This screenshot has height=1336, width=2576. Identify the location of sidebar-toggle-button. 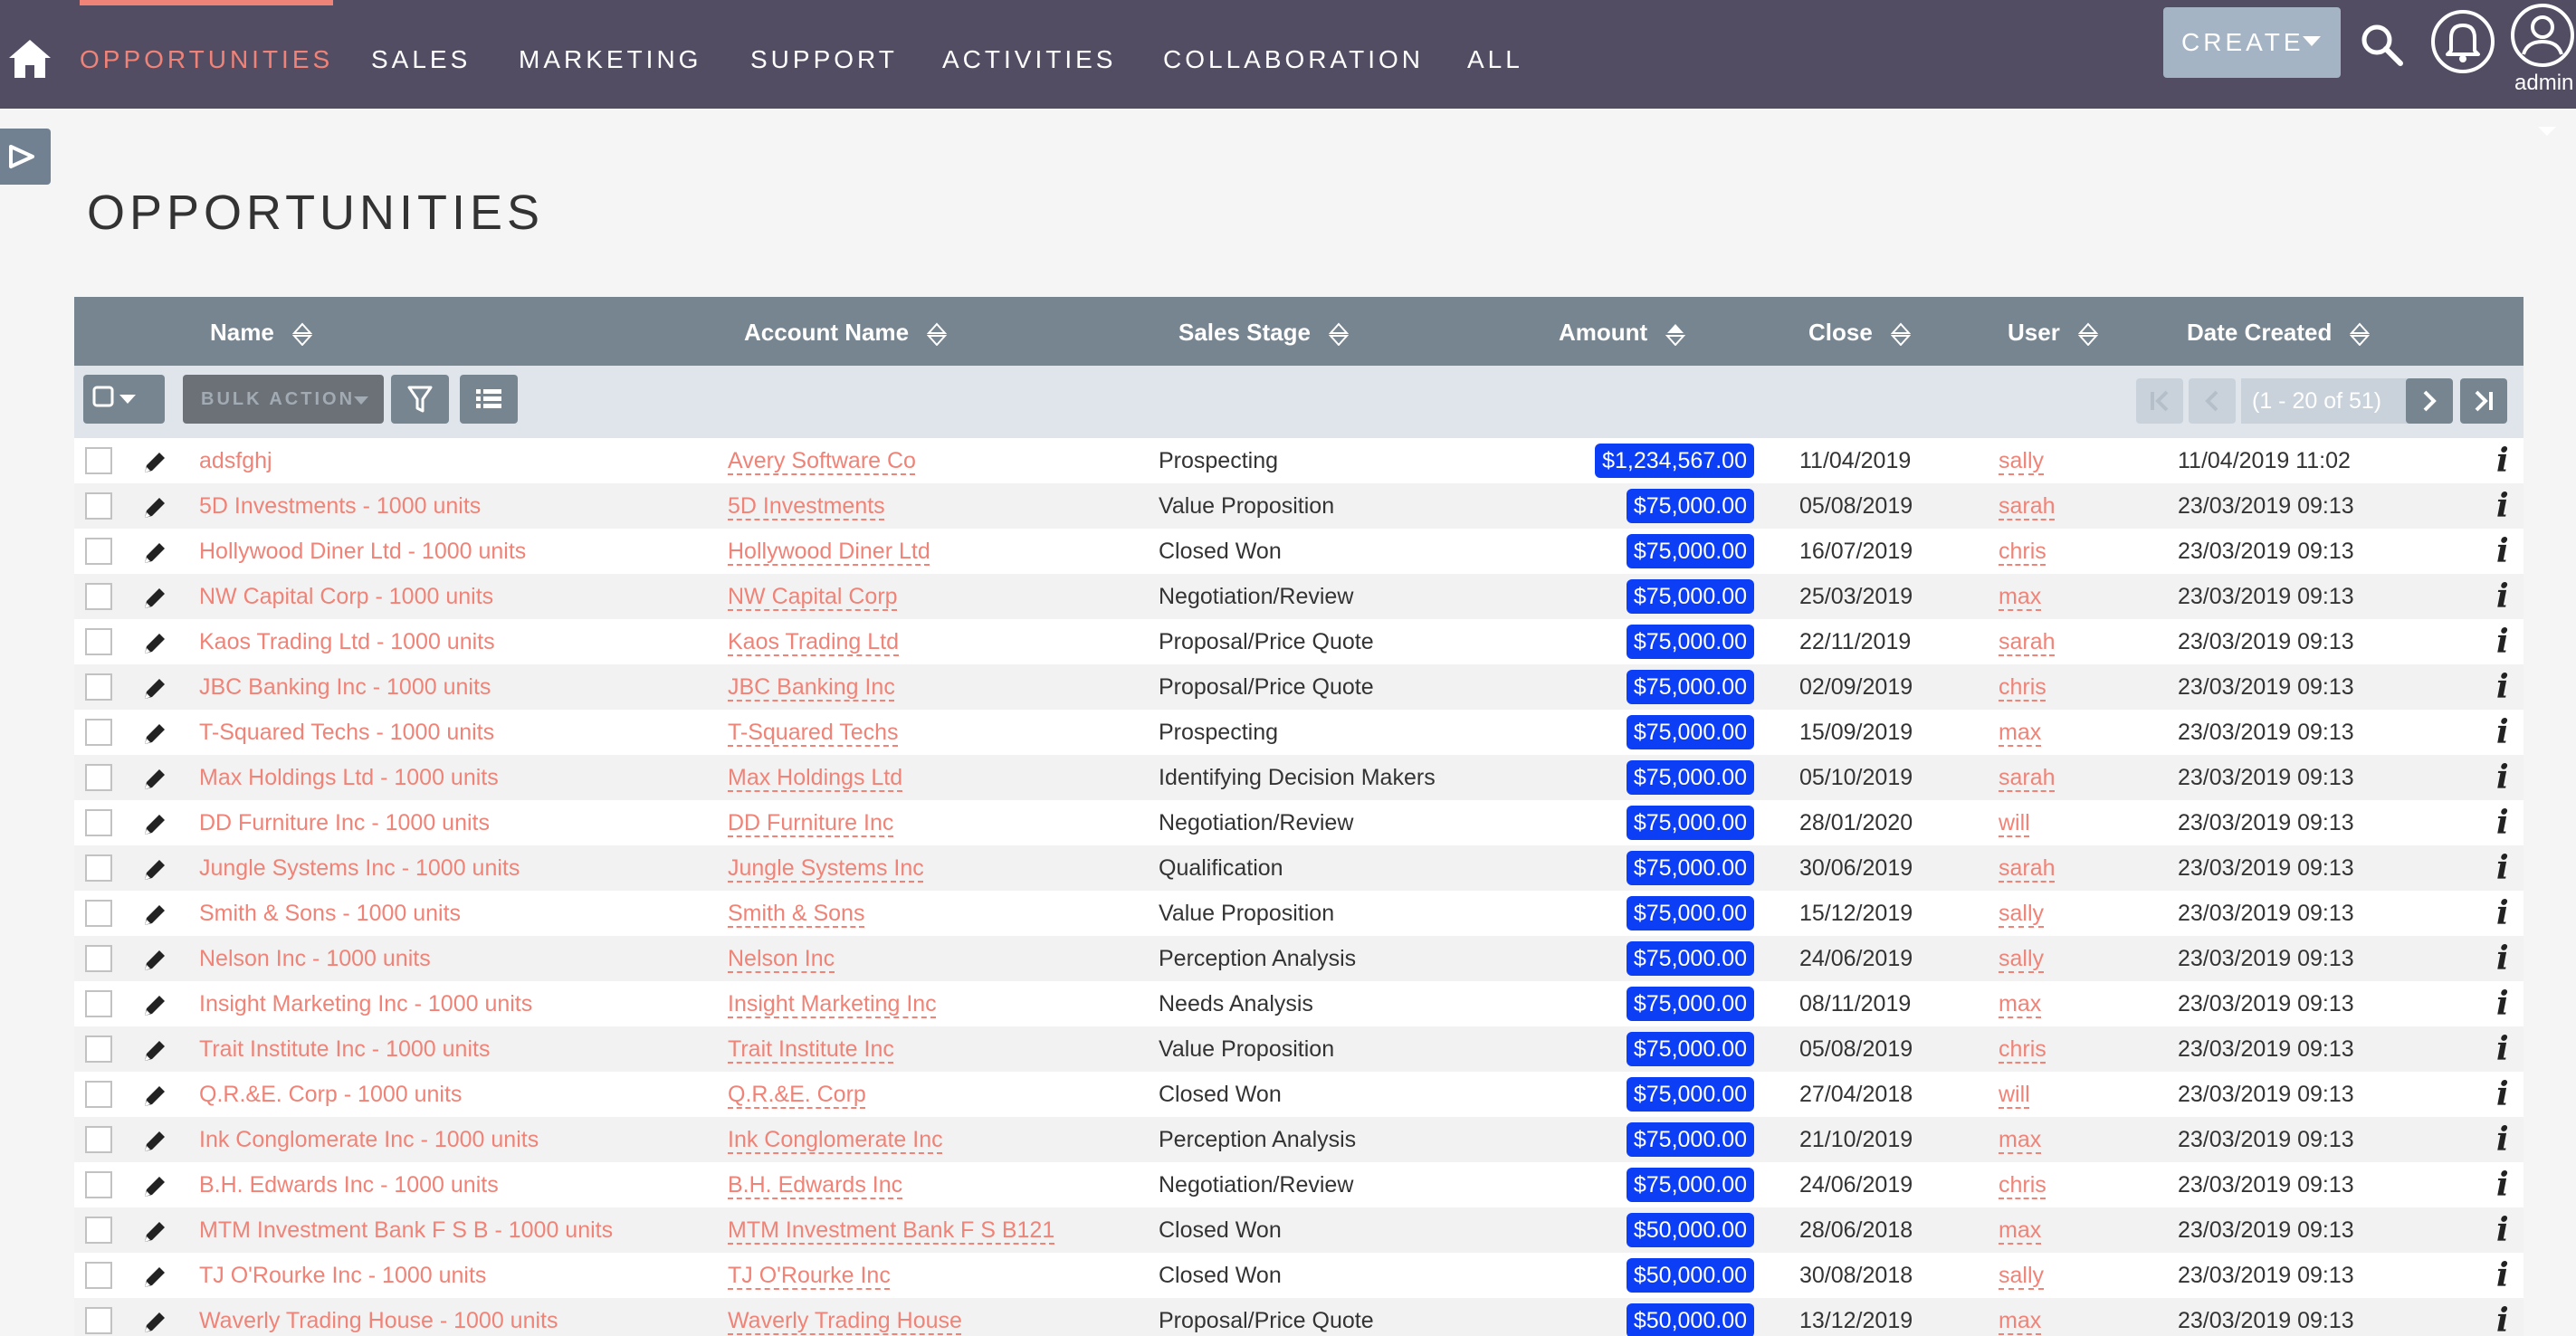
(25, 157).